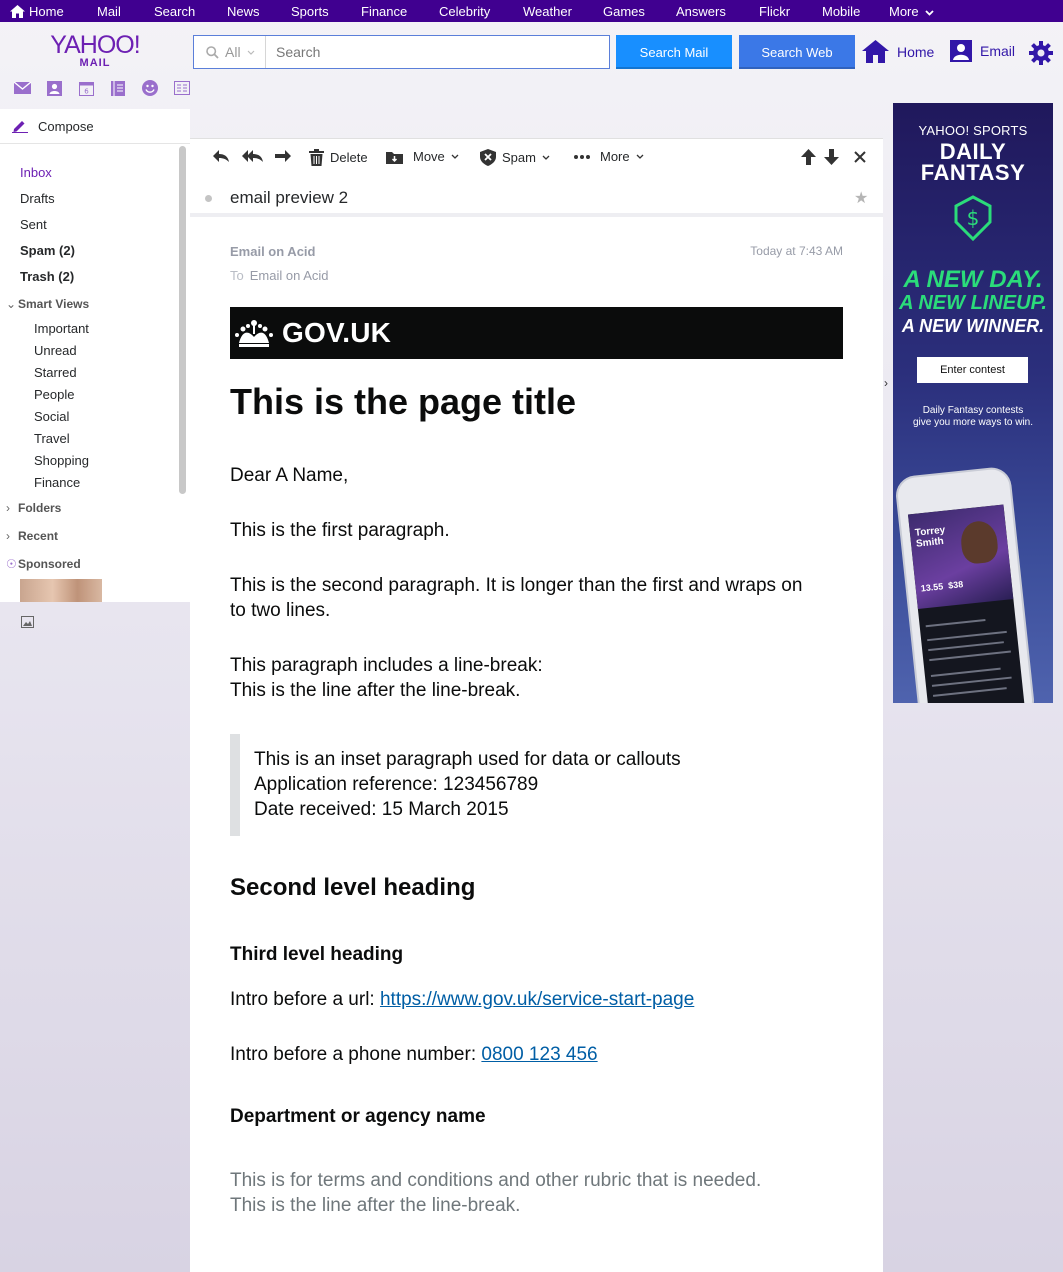  I want to click on nav-search: Search, so click(174, 11).